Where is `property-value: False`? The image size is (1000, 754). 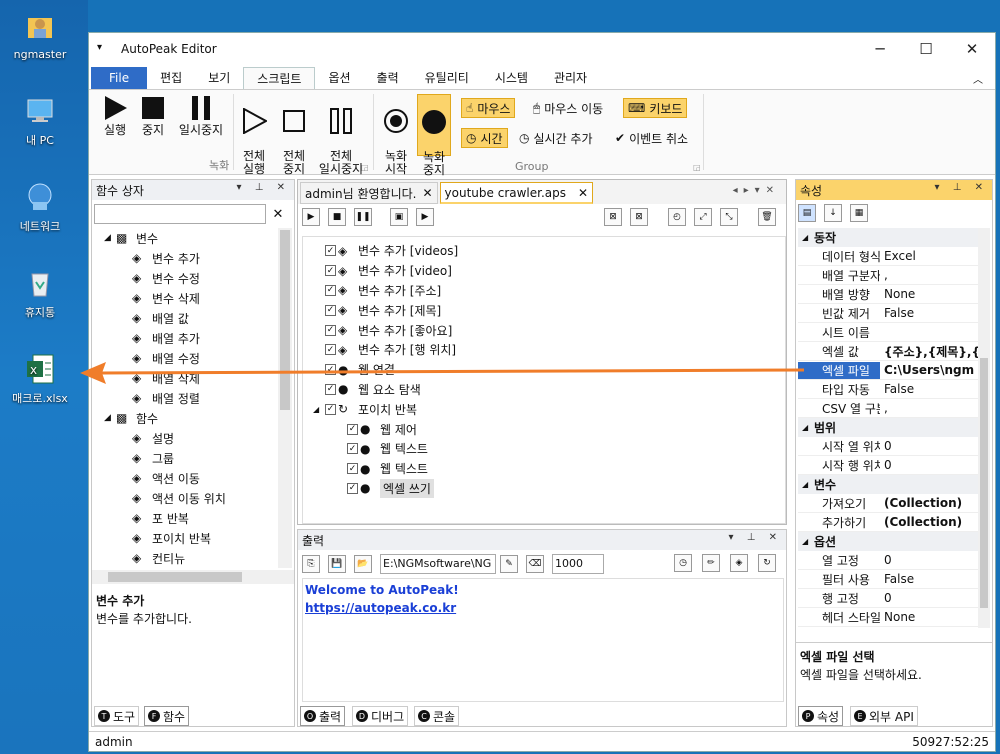
property-value: False is located at coordinates (929, 579).